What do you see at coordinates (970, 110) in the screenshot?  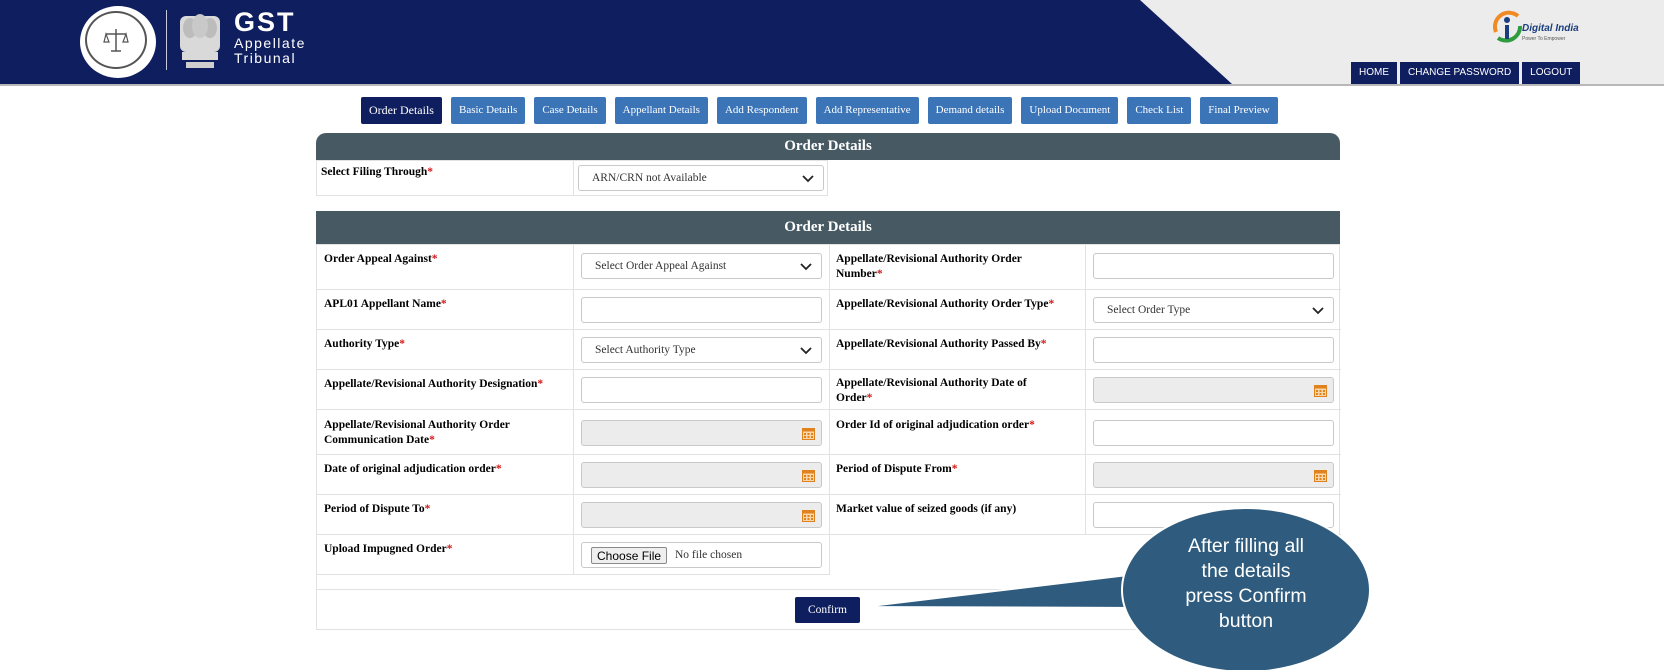 I see `tab-demand-details: Demand details` at bounding box center [970, 110].